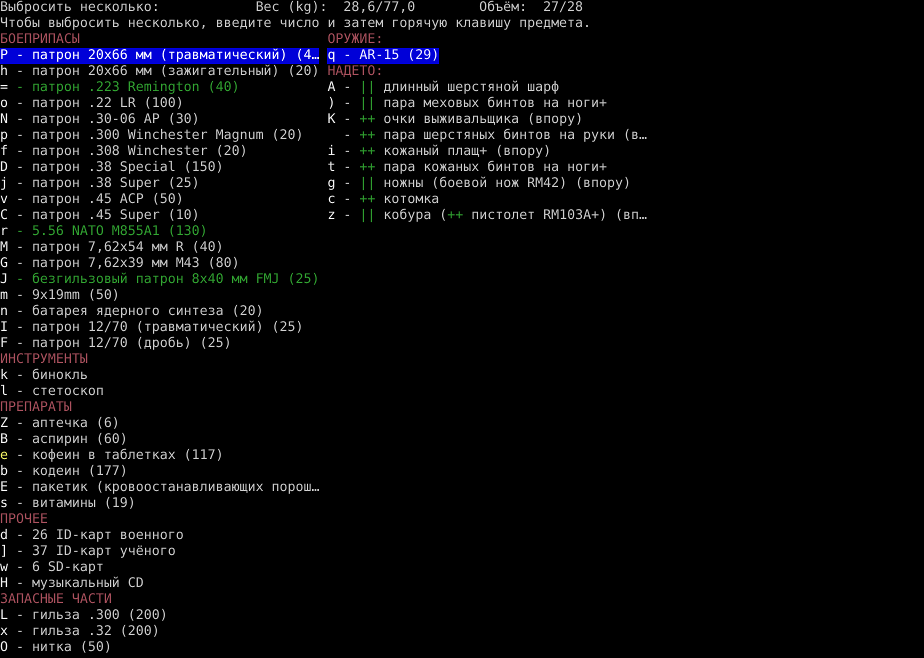 The width and height of the screenshot is (924, 658). I want to click on inventory-item: N - патрон .30-06 AP (30), so click(100, 120).